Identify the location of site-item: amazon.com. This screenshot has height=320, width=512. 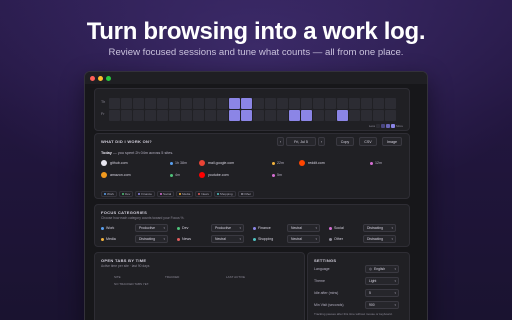
(116, 175).